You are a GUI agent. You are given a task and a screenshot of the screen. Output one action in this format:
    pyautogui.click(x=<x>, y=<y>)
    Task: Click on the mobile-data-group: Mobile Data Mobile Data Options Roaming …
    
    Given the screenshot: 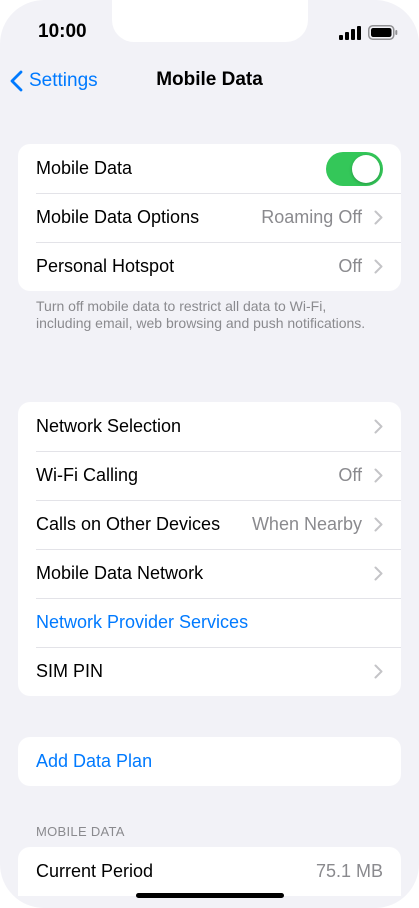 What is the action you would take?
    pyautogui.click(x=209, y=217)
    